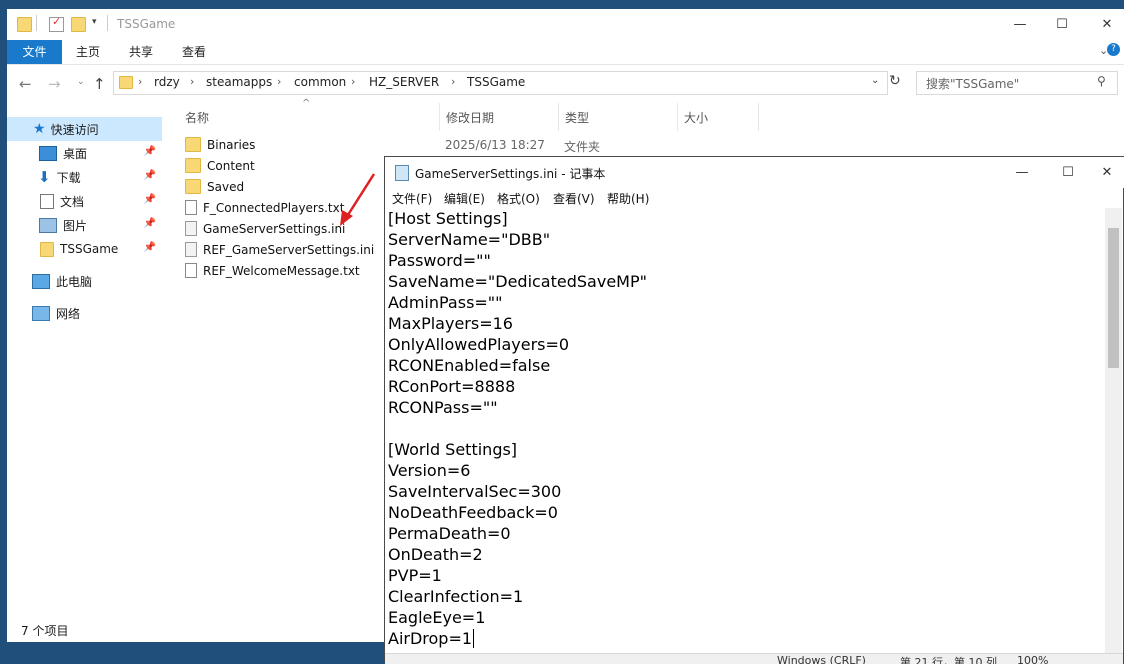  Describe the element at coordinates (574, 198) in the screenshot. I see `menu-view: 查看(V)` at that location.